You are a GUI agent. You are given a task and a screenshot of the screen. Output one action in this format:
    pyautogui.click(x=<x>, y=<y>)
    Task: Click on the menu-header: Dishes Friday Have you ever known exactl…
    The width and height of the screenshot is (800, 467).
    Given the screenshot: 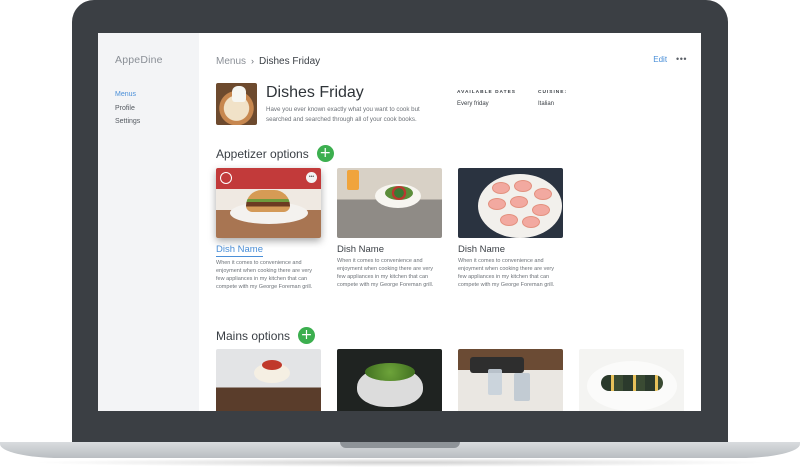 What is the action you would take?
    pyautogui.click(x=451, y=104)
    